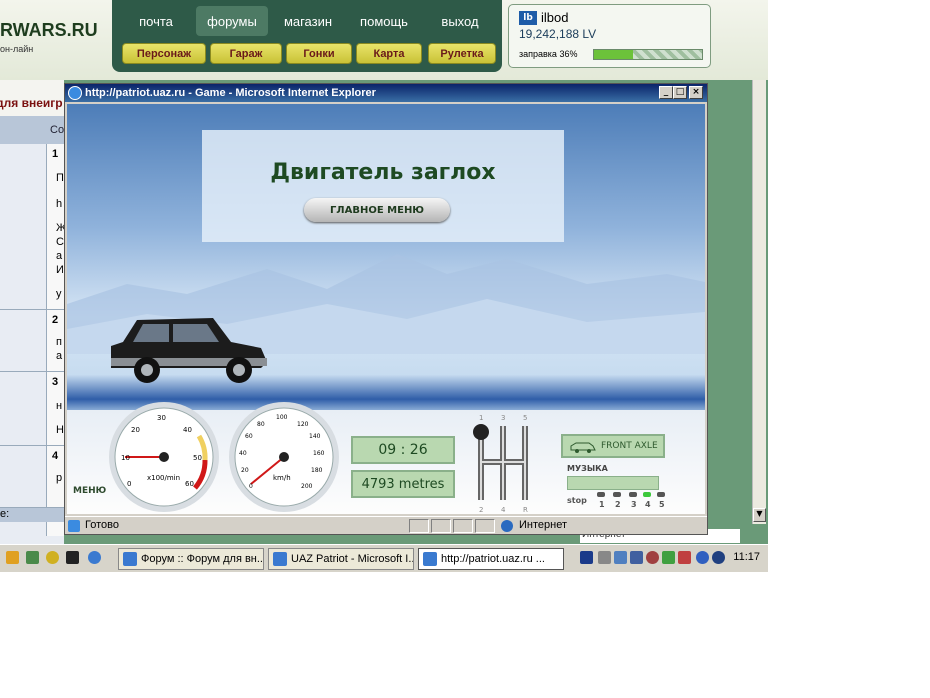 The image size is (930, 698). Describe the element at coordinates (528, 18) in the screenshot. I see `user-badge-icon: lb` at that location.